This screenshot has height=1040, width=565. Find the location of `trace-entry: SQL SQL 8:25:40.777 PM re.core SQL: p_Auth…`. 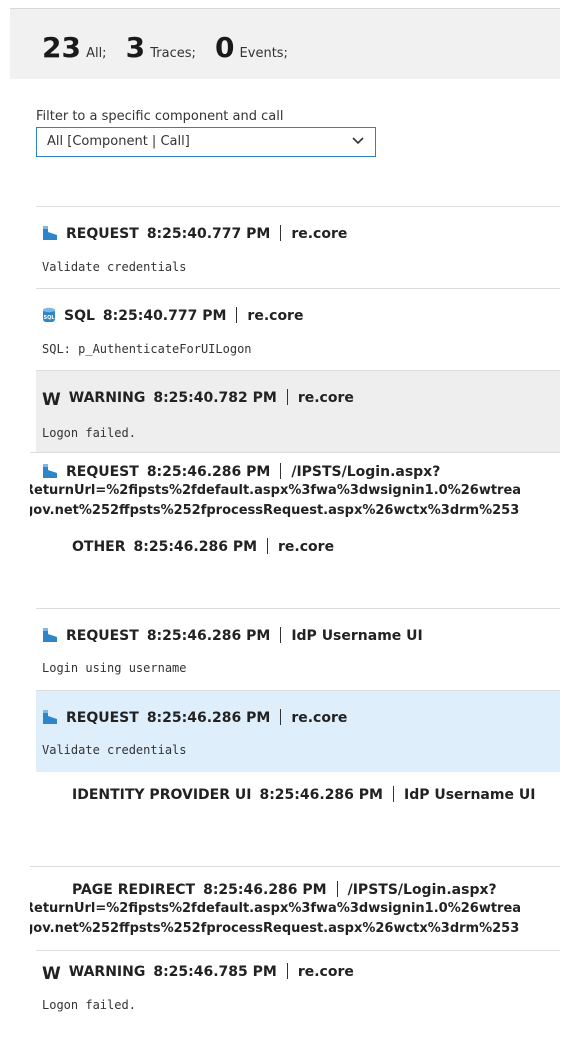

trace-entry: SQL SQL 8:25:40.777 PM re.core SQL: p_Auth… is located at coordinates (298, 329).